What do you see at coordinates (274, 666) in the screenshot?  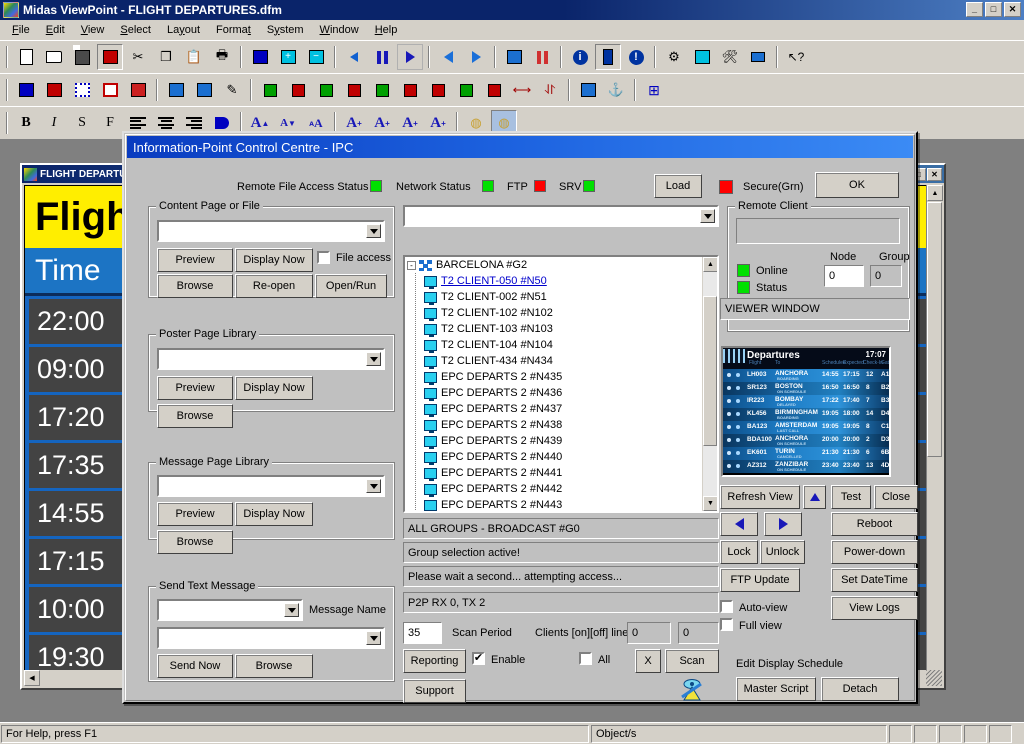 I see `send-text-browse-button: Browse` at bounding box center [274, 666].